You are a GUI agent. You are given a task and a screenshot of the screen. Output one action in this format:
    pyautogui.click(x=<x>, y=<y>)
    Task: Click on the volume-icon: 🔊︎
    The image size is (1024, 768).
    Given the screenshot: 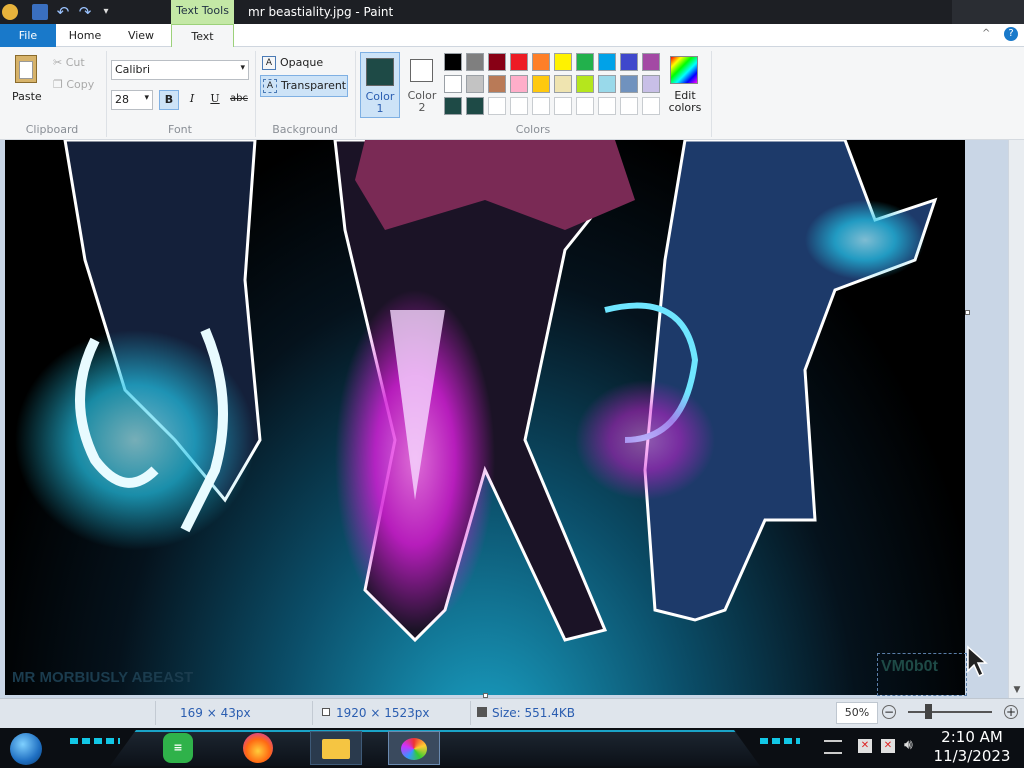 What is the action you would take?
    pyautogui.click(x=908, y=745)
    